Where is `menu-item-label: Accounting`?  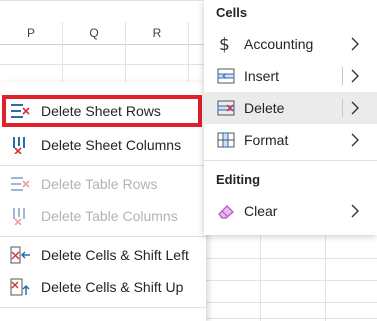
menu-item-label: Accounting is located at coordinates (279, 44).